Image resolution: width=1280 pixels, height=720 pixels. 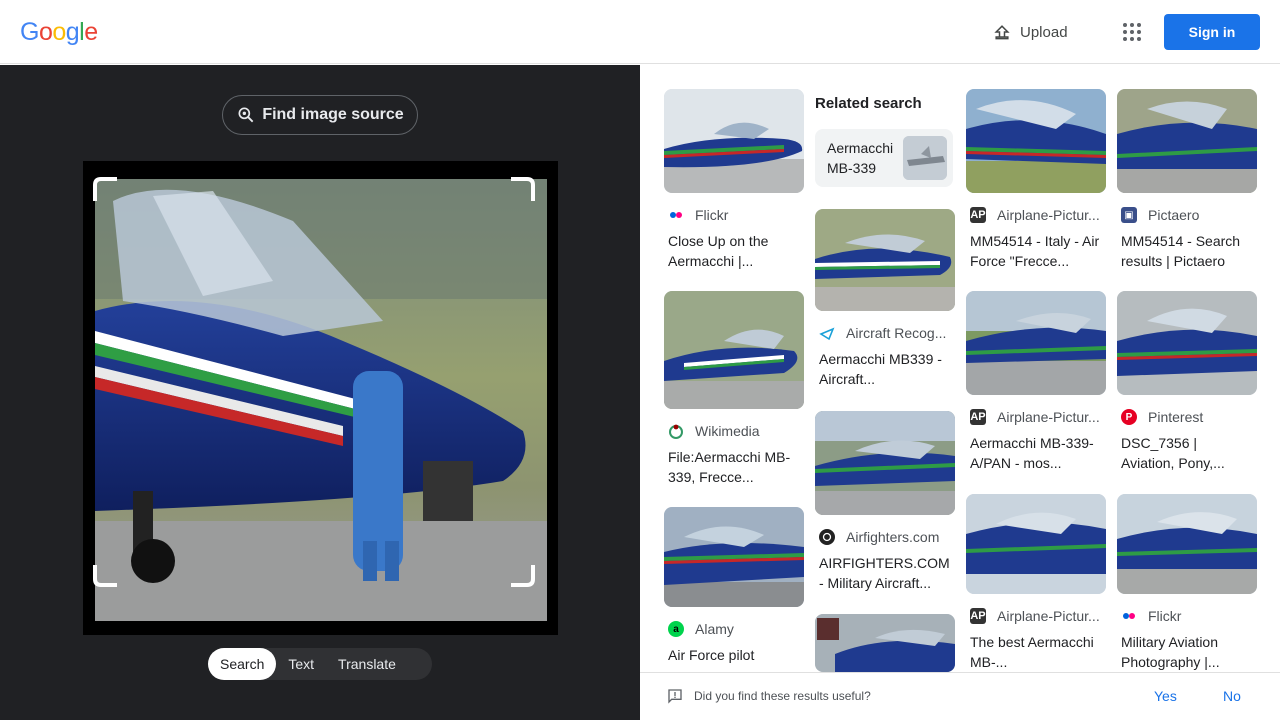 I want to click on tab-search: Search, so click(x=242, y=664).